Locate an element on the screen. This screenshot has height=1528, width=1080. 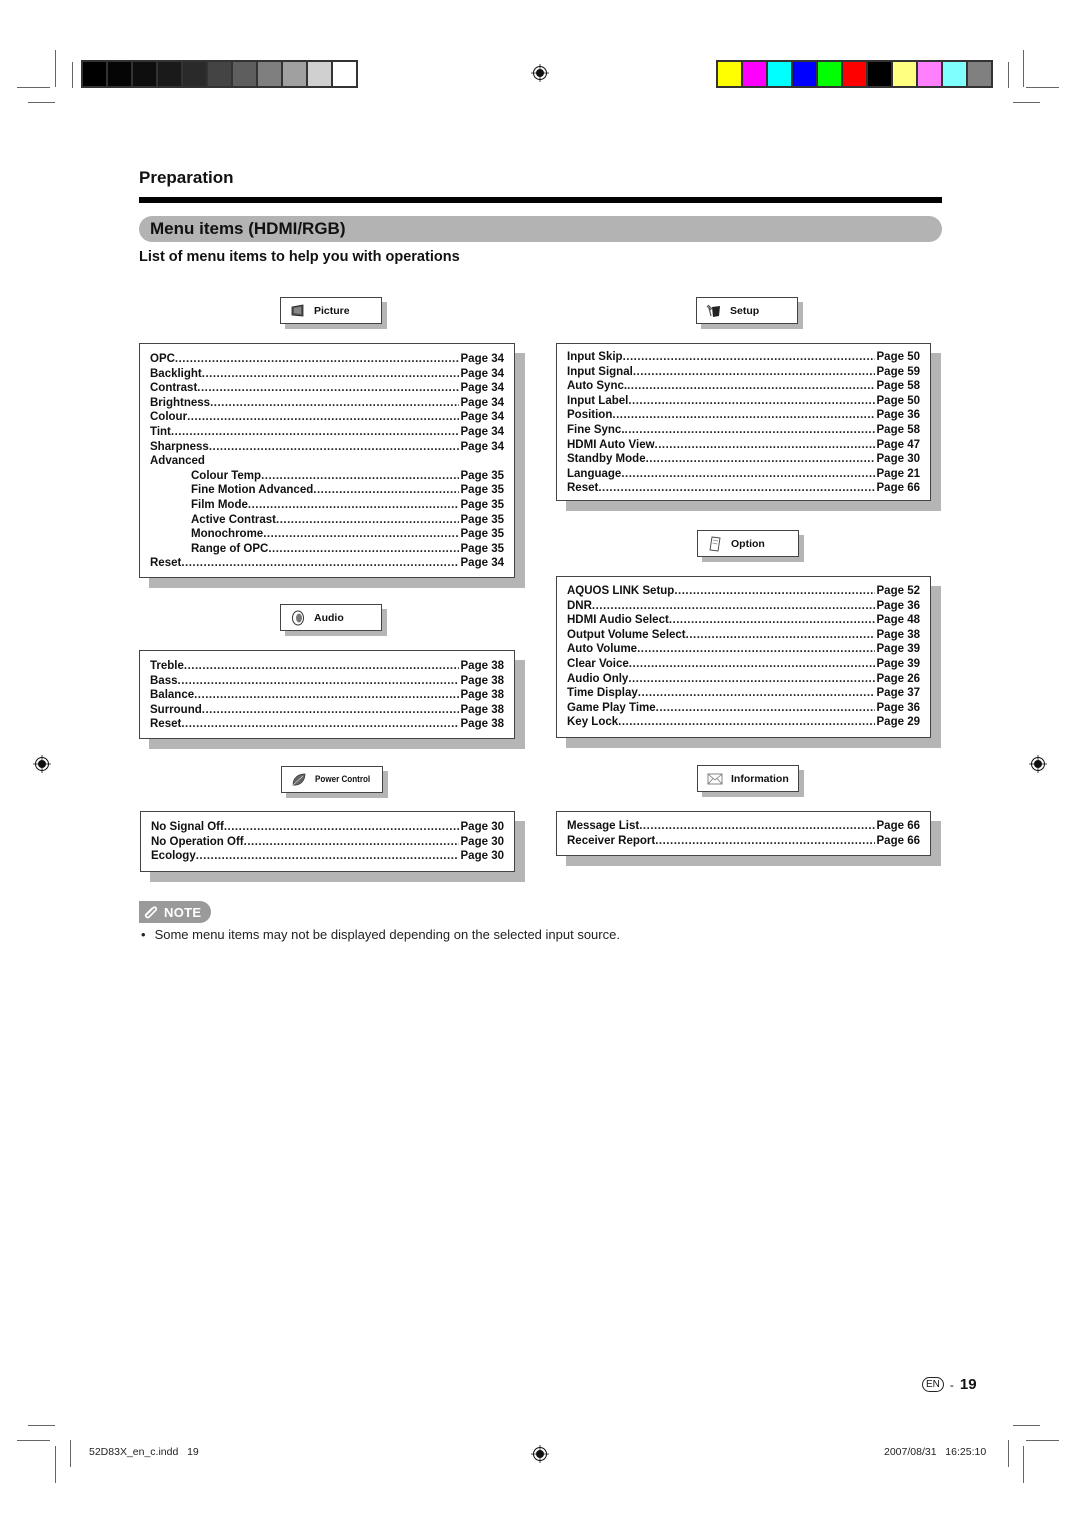
menu-item-row: Clear Voice Page 39 is located at coordinates (743, 665).